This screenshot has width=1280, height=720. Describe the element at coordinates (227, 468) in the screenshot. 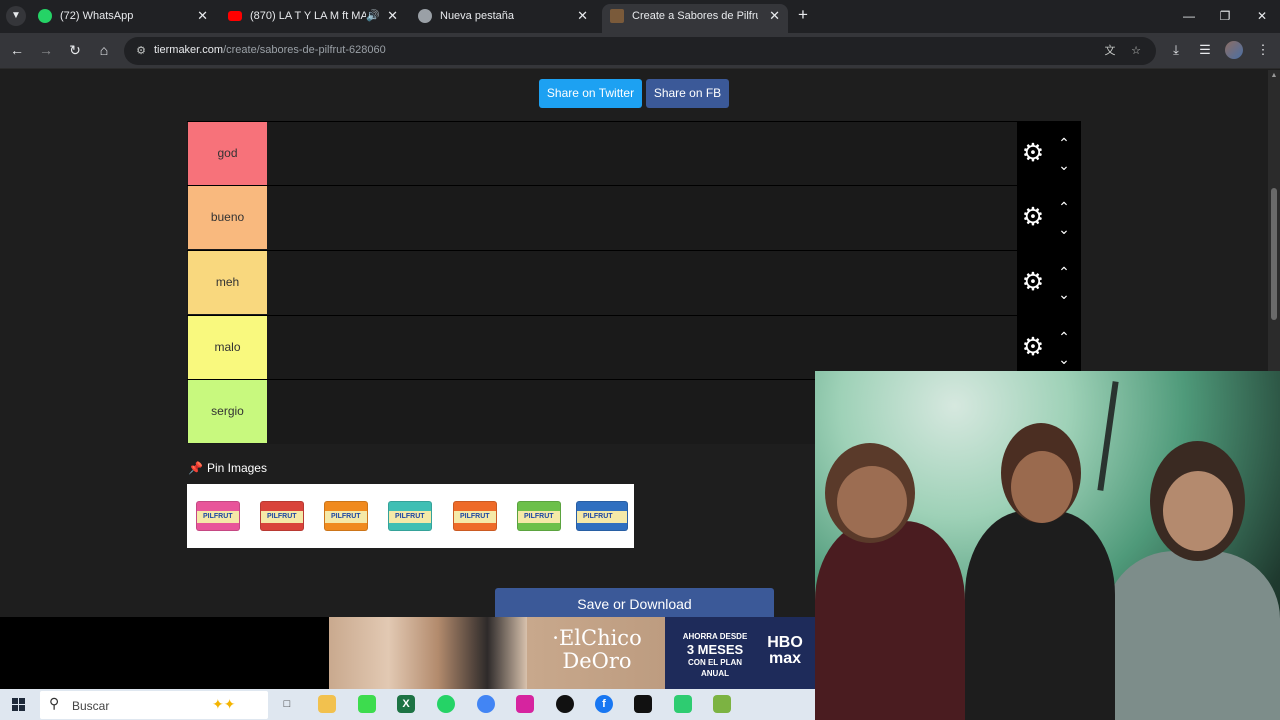

I see `pin-images-toggle: 📌 Pin Images` at that location.